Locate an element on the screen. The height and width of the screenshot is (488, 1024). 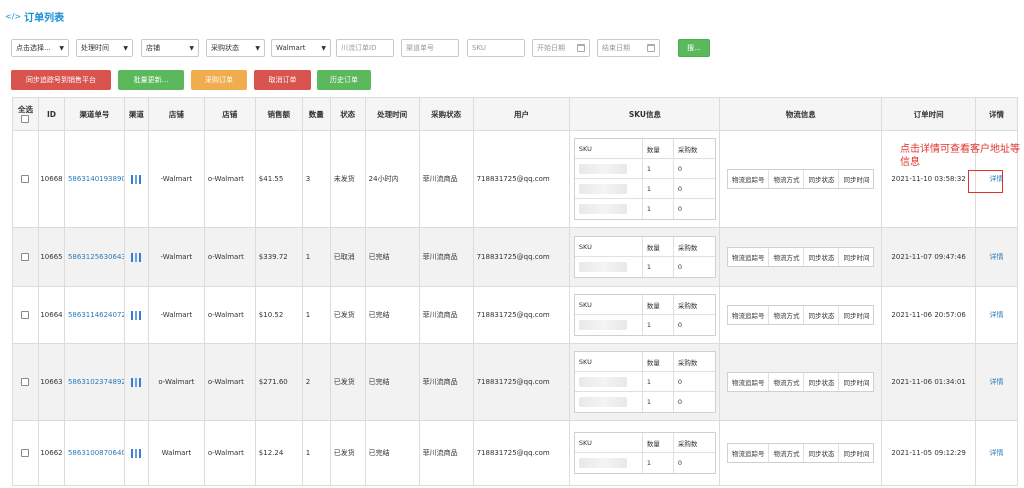
select-all-checkbox is located at coordinates (25, 119).